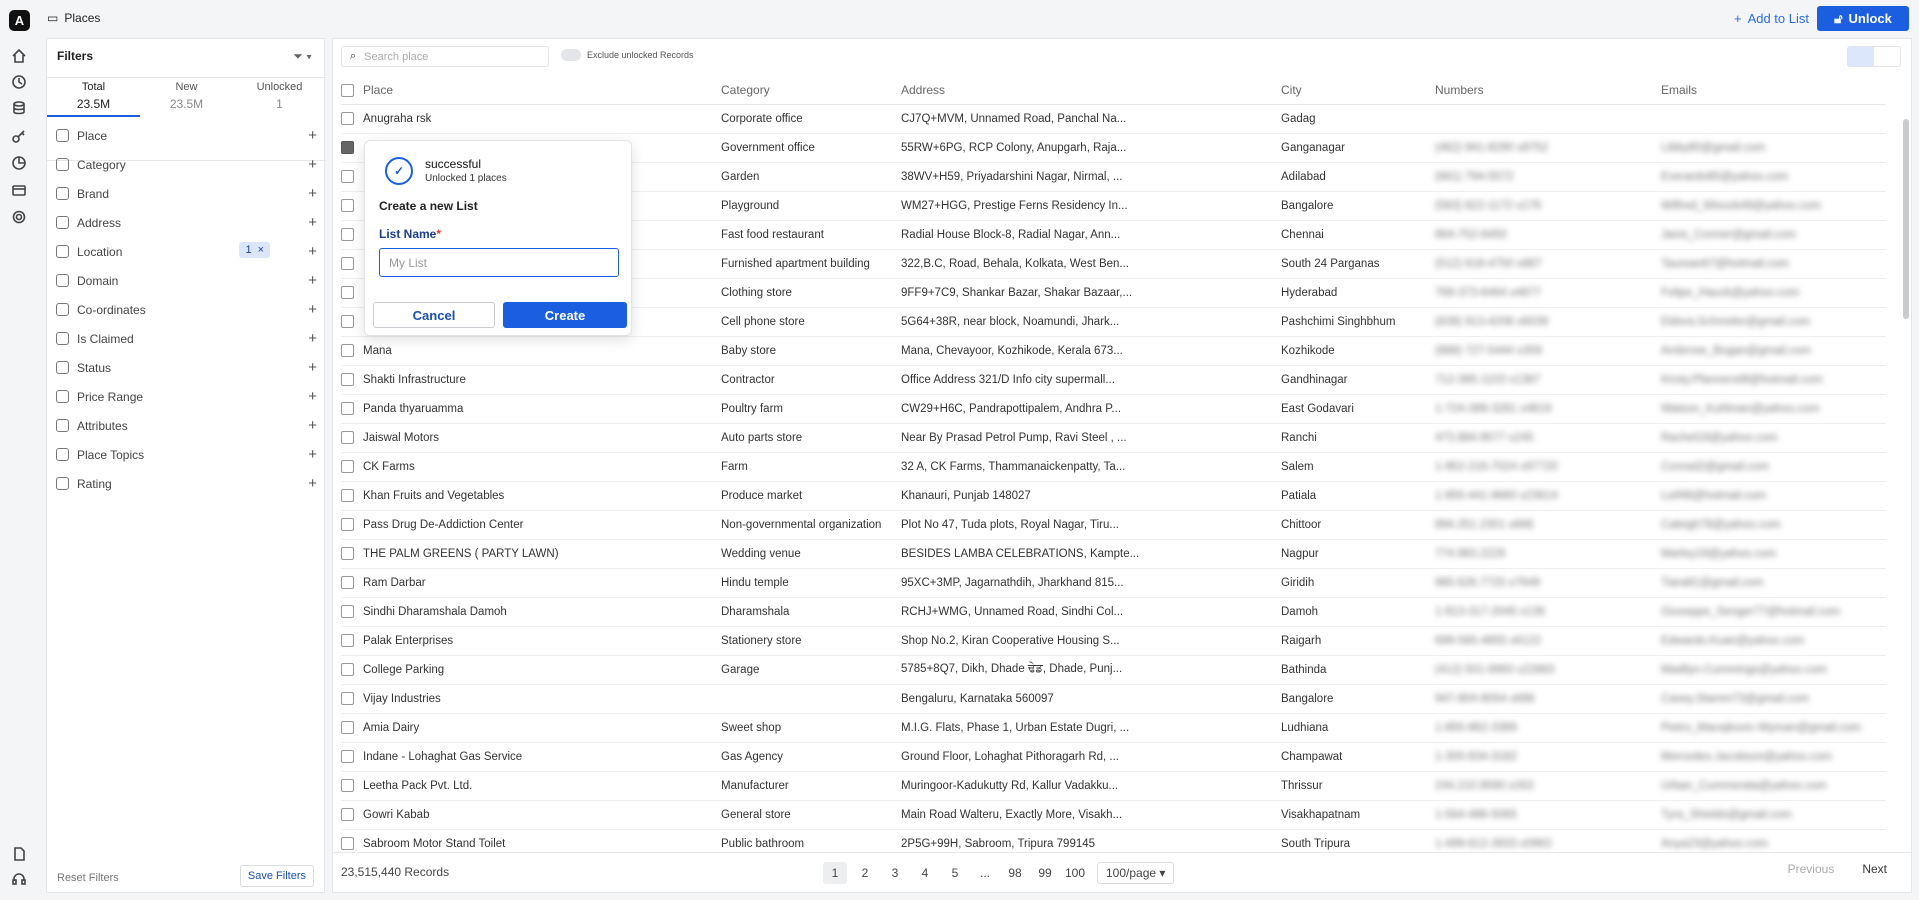 This screenshot has height=900, width=1919. What do you see at coordinates (1773, 90) in the screenshot?
I see `column-emails: Emails` at bounding box center [1773, 90].